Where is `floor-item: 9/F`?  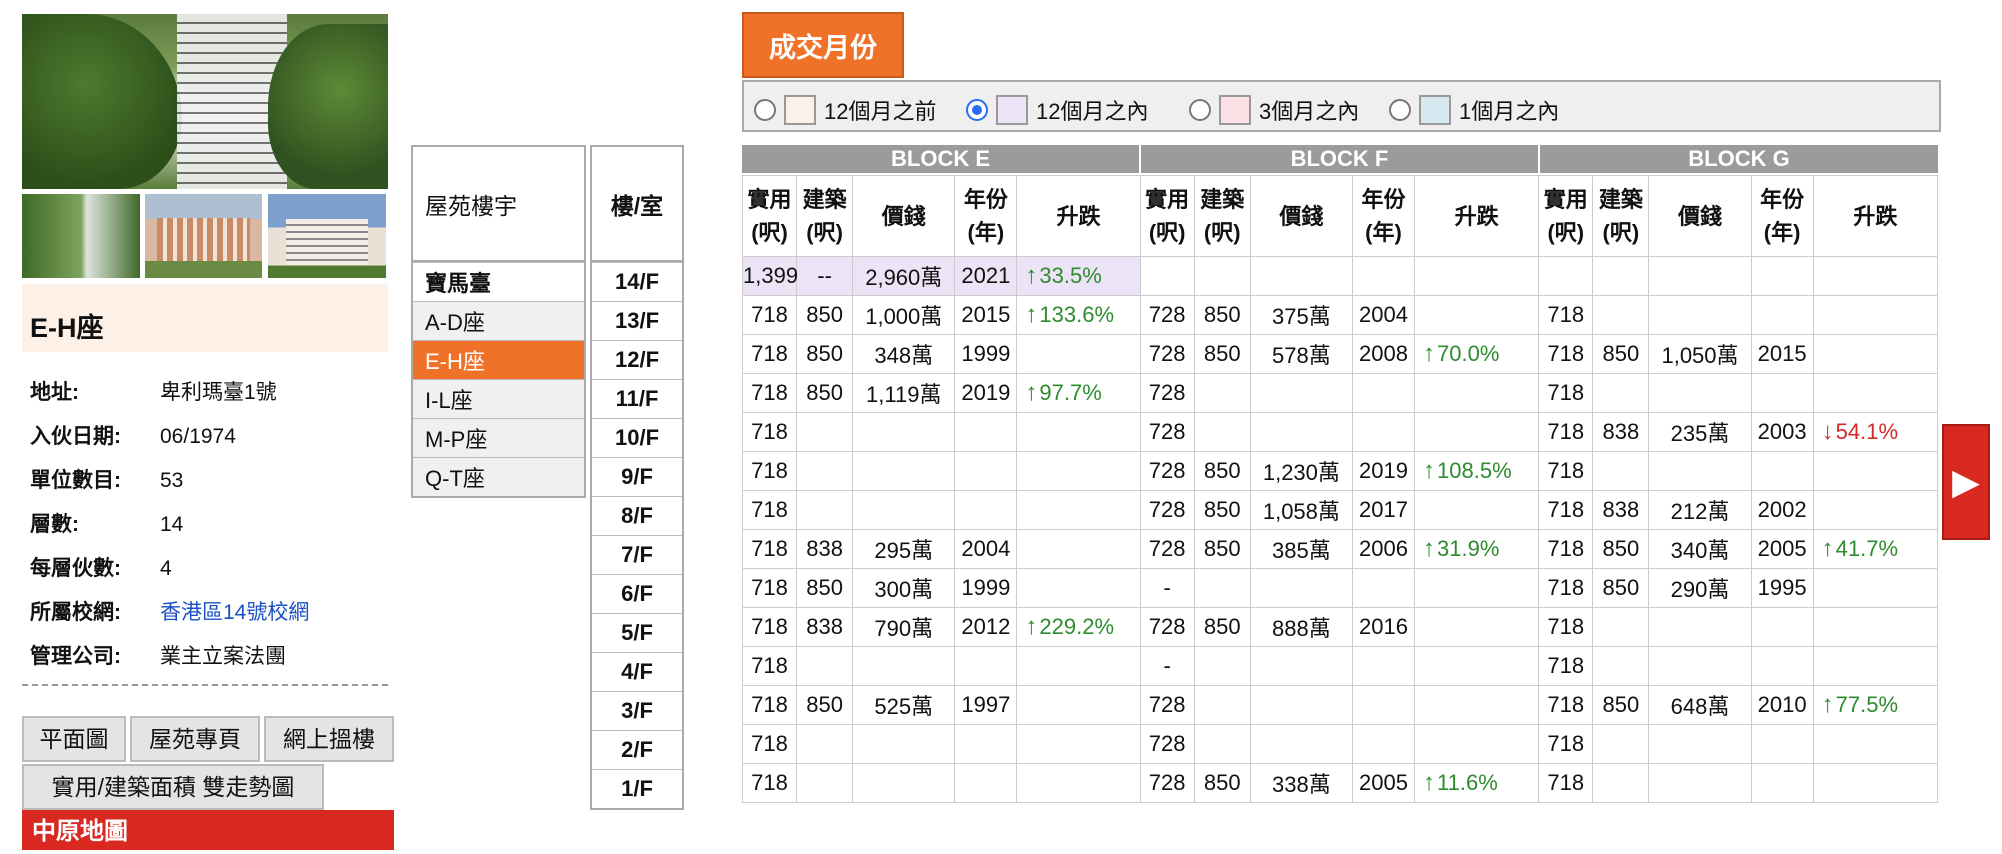
floor-item: 9/F is located at coordinates (637, 476).